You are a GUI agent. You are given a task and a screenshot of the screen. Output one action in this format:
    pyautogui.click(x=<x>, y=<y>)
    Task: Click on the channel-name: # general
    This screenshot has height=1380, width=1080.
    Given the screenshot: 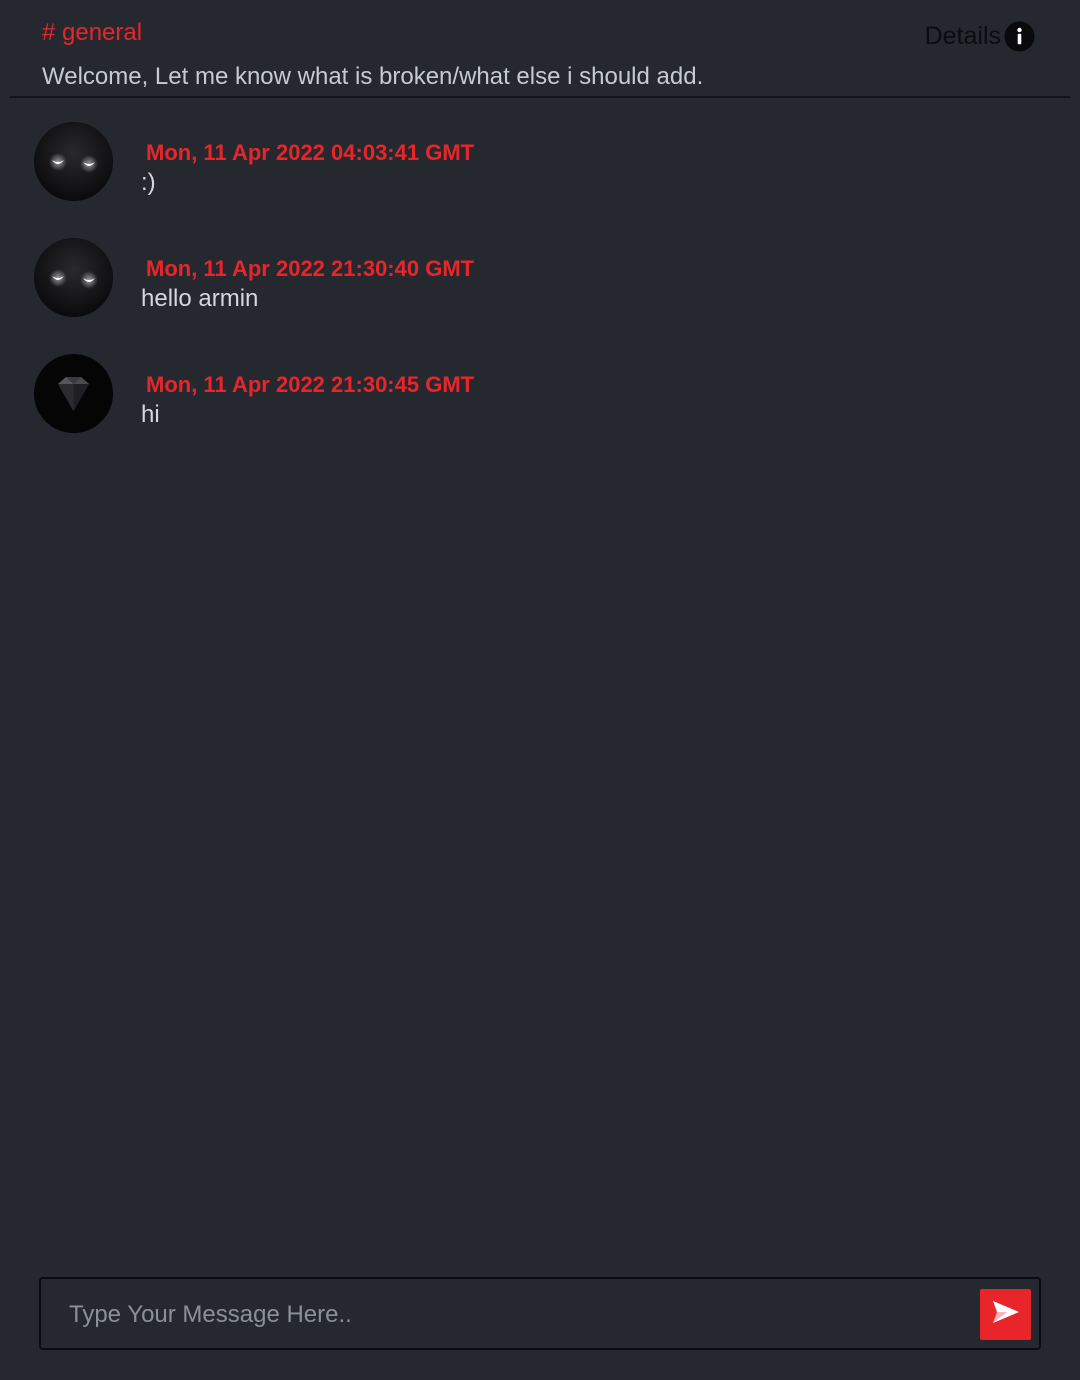 What is the action you would take?
    pyautogui.click(x=92, y=32)
    